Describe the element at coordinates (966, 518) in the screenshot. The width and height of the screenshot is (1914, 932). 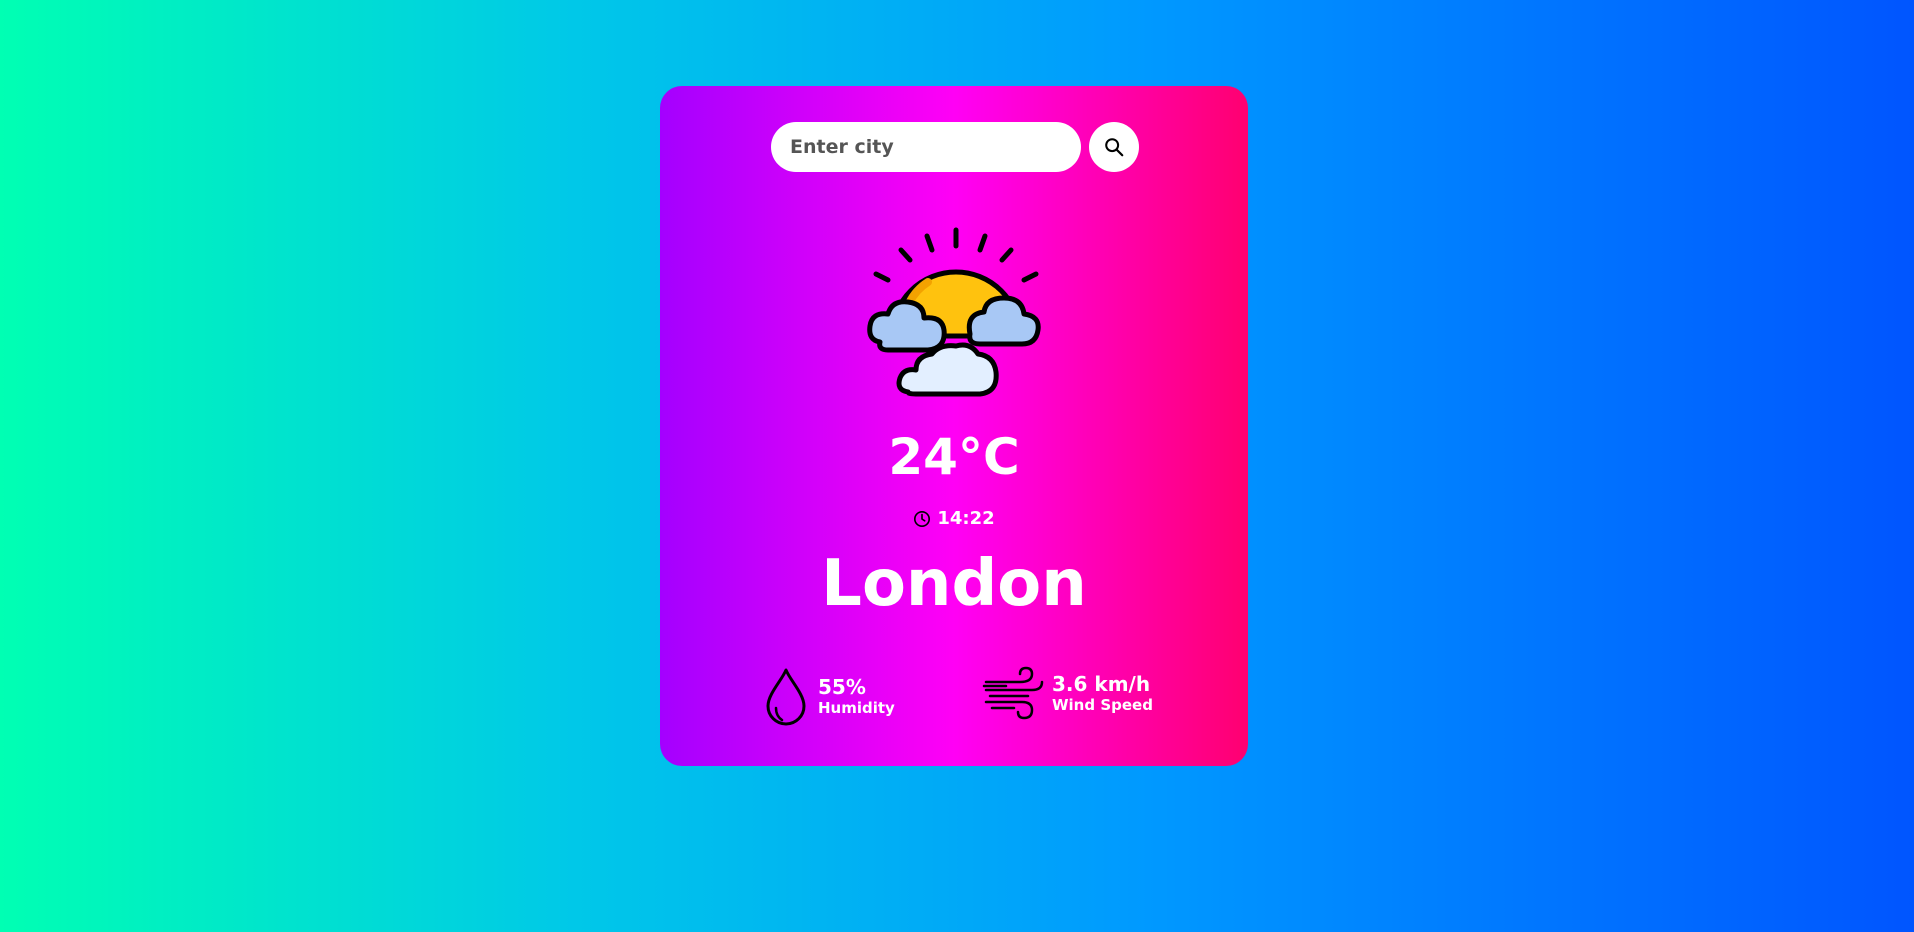
I see `time-text: 14:22` at that location.